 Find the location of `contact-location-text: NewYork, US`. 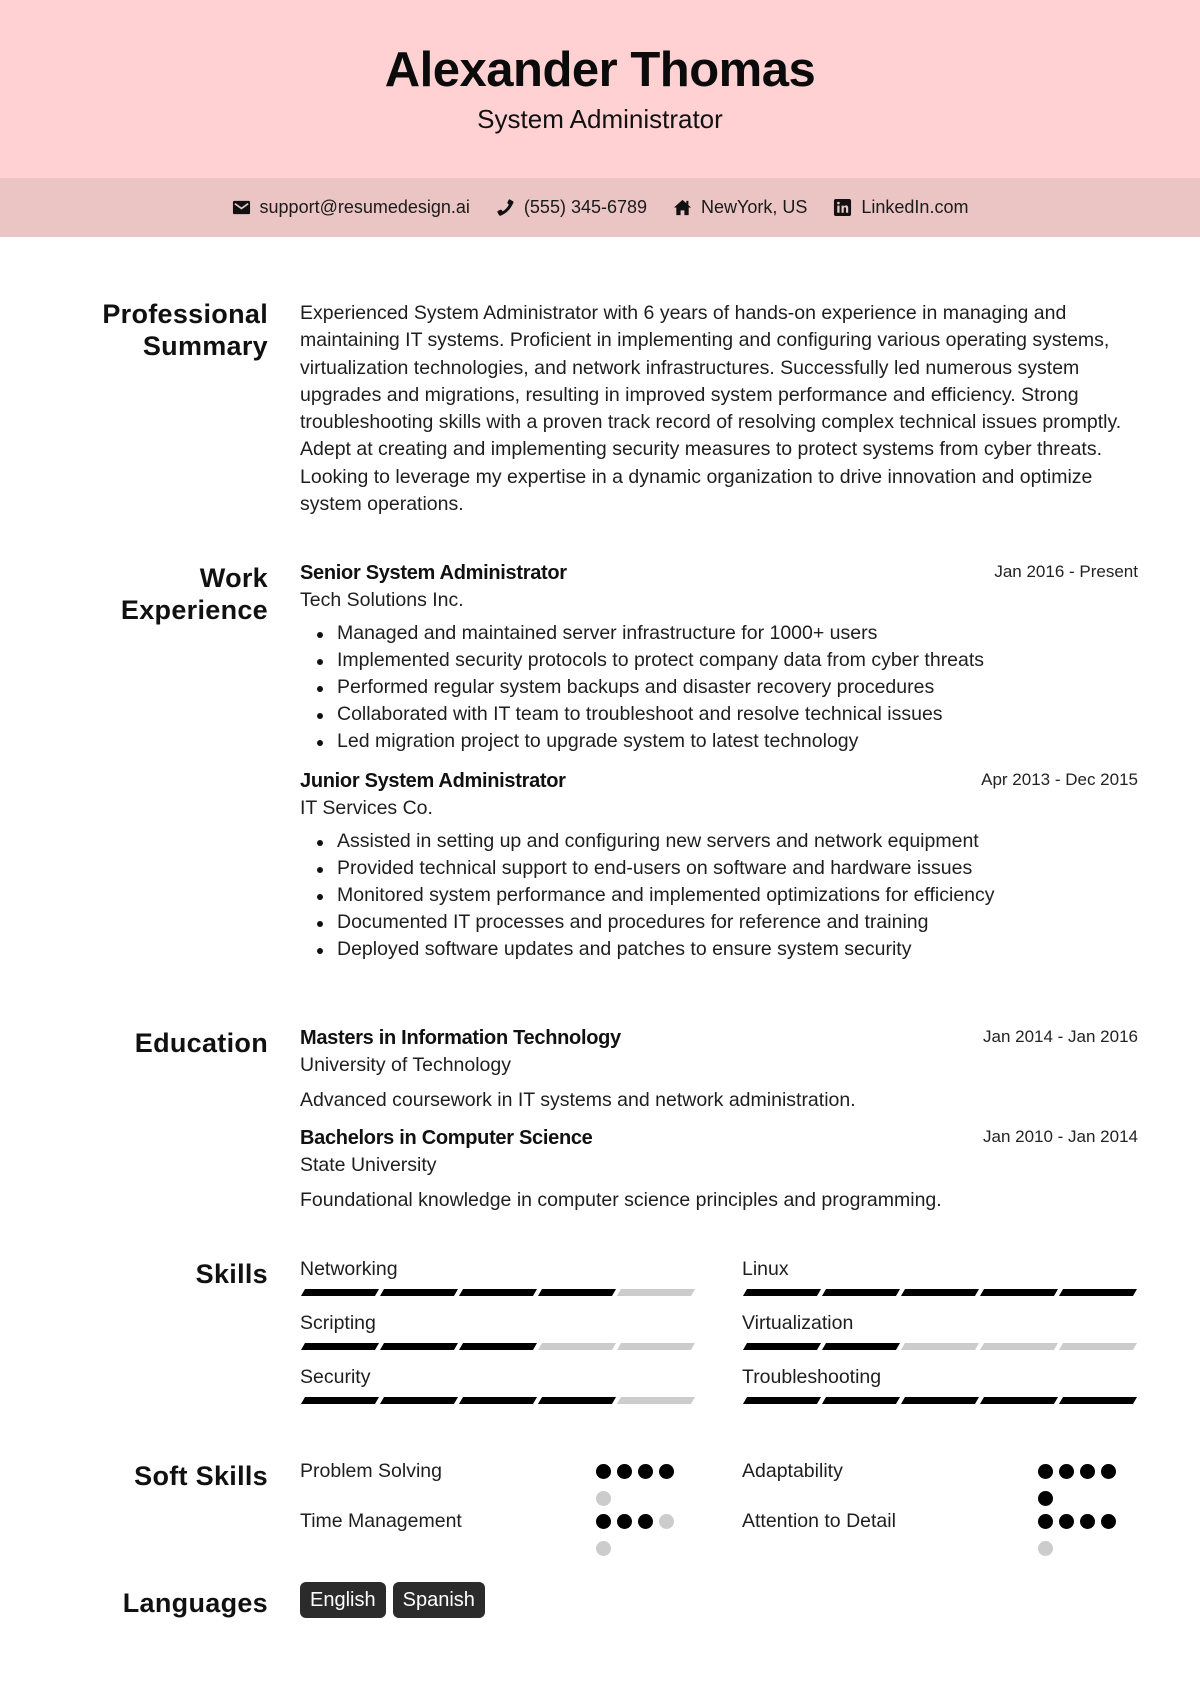

contact-location-text: NewYork, US is located at coordinates (754, 207).